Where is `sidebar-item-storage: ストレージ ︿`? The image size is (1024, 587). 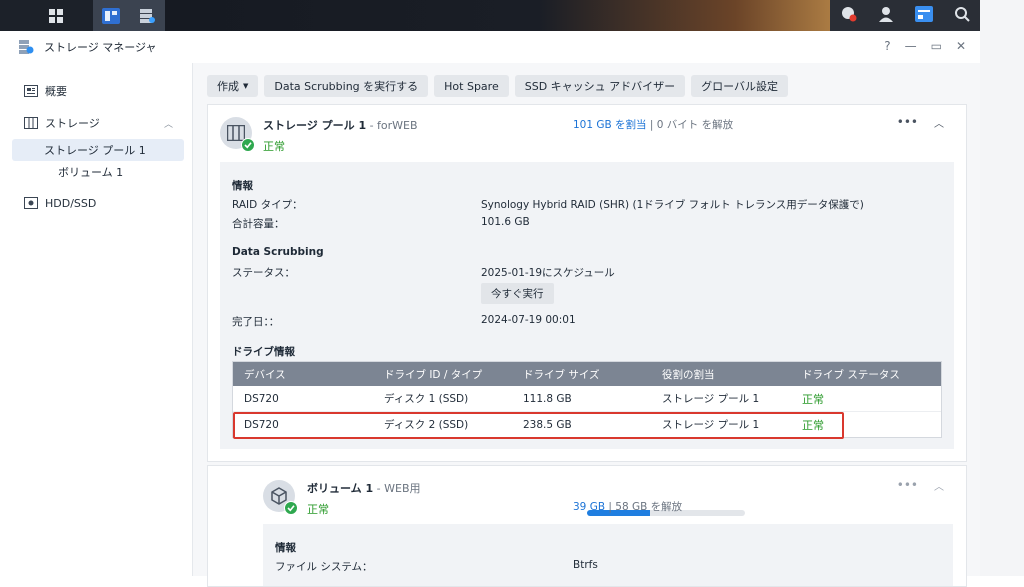 sidebar-item-storage: ストレージ ︿ is located at coordinates (96, 123).